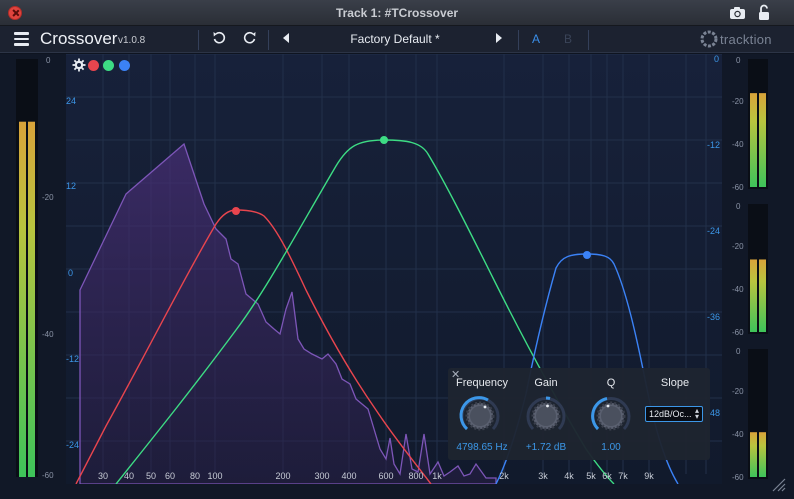 Image resolution: width=794 pixels, height=499 pixels. Describe the element at coordinates (416, 476) in the screenshot. I see `frequency-axis-label: 800` at that location.